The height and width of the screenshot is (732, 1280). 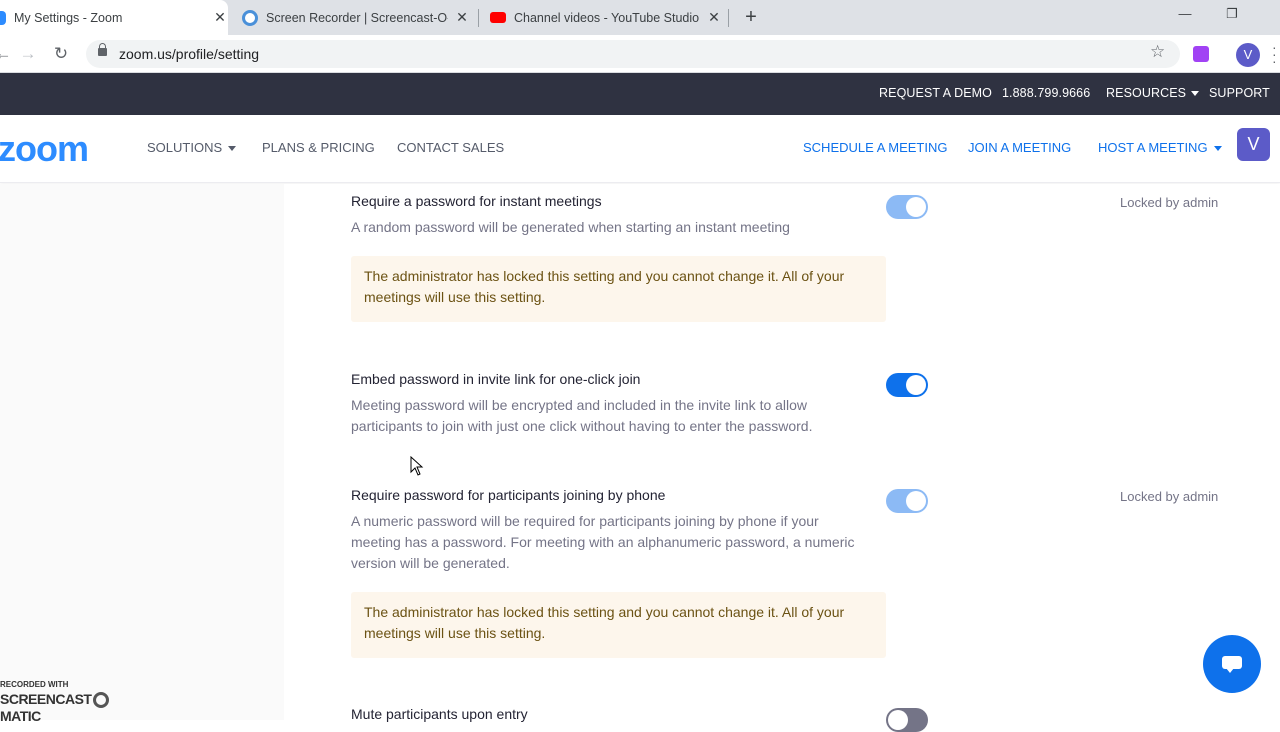 What do you see at coordinates (1046, 93) in the screenshot?
I see `phone-link: 1.888.799.9666` at bounding box center [1046, 93].